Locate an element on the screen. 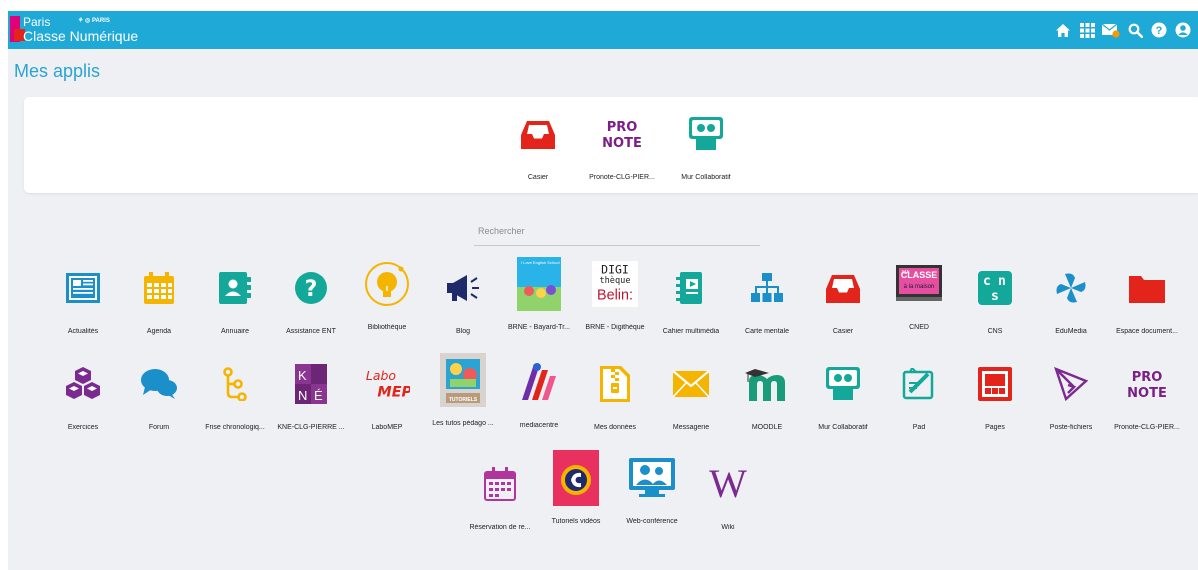  app-edumedia: EduMedia is located at coordinates (1071, 309).